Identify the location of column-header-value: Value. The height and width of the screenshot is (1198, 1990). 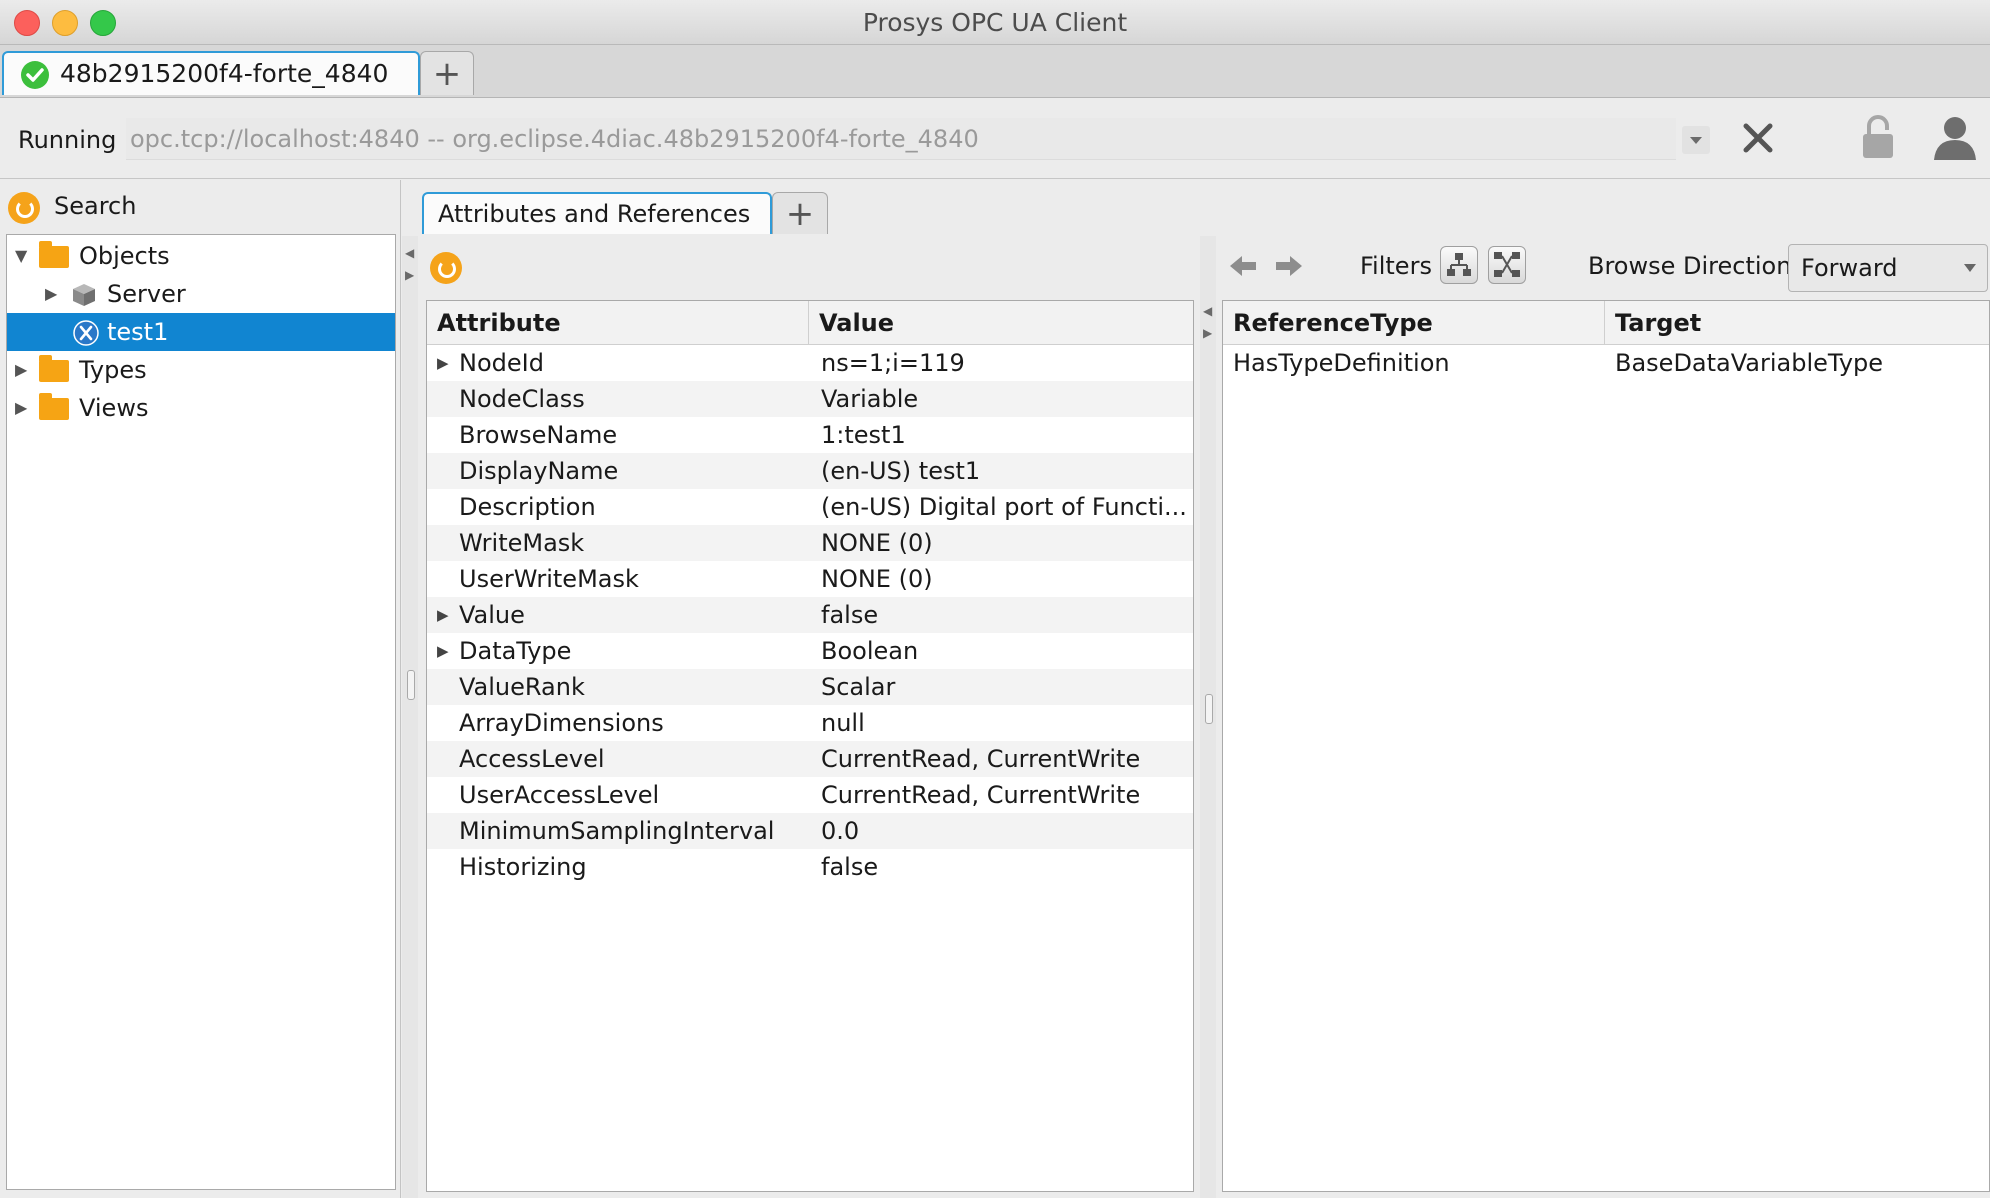
(1001, 323).